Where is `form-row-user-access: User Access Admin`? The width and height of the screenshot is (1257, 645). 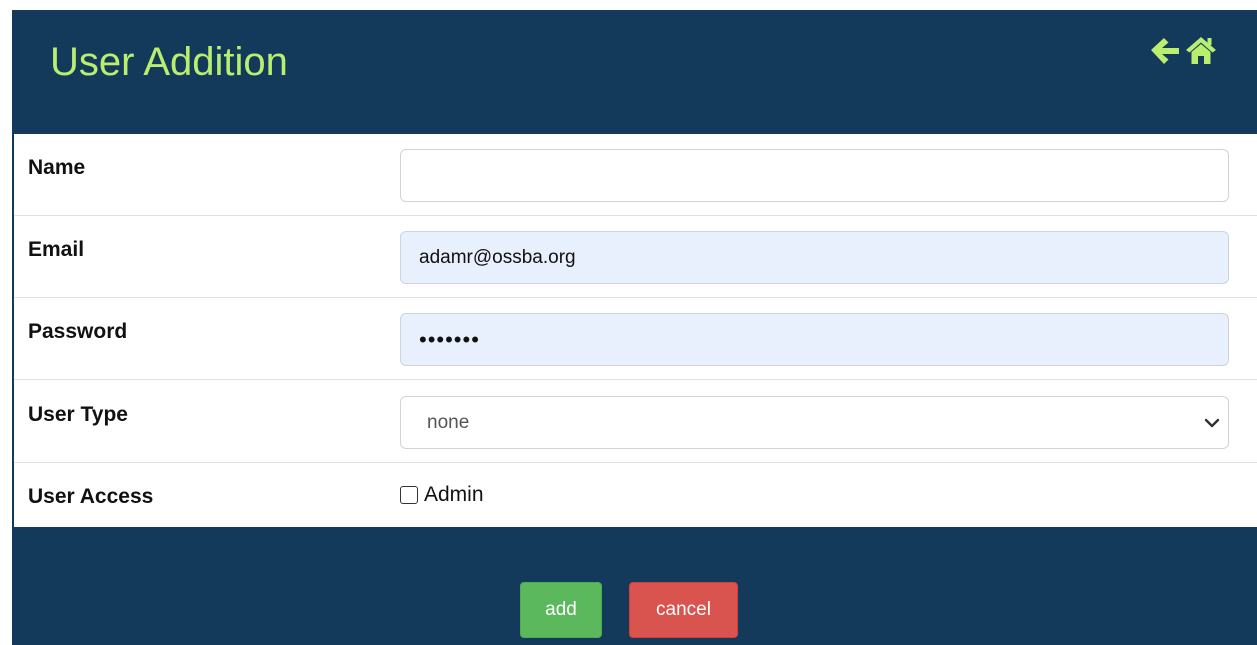 form-row-user-access: User Access Admin is located at coordinates (635, 504).